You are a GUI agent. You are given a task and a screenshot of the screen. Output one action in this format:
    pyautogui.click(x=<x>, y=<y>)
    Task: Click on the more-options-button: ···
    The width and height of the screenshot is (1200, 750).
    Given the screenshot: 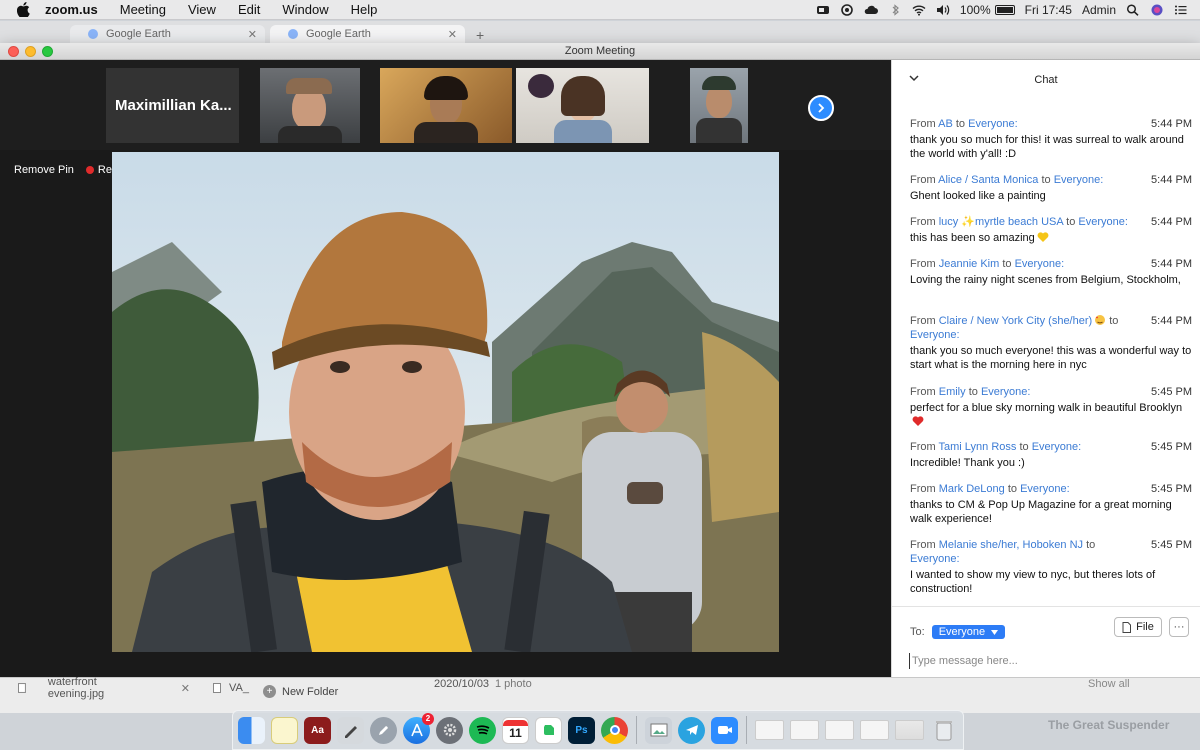 What is the action you would take?
    pyautogui.click(x=1179, y=627)
    